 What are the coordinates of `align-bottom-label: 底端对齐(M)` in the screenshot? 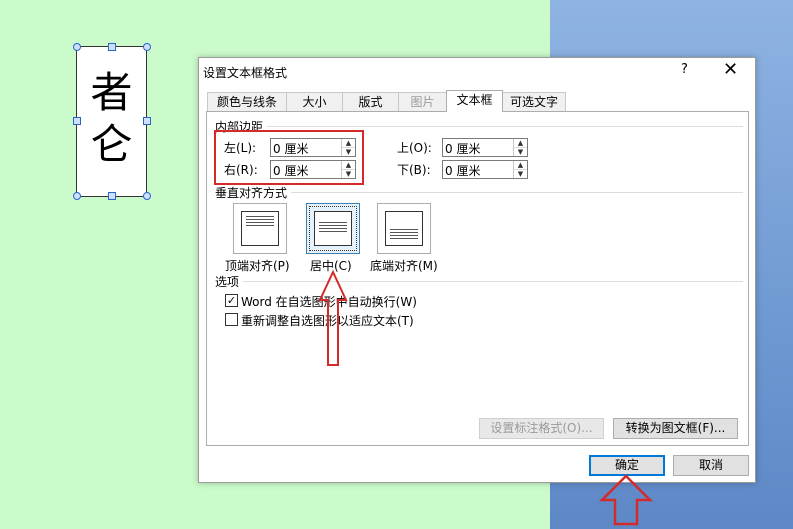 It's located at (404, 266).